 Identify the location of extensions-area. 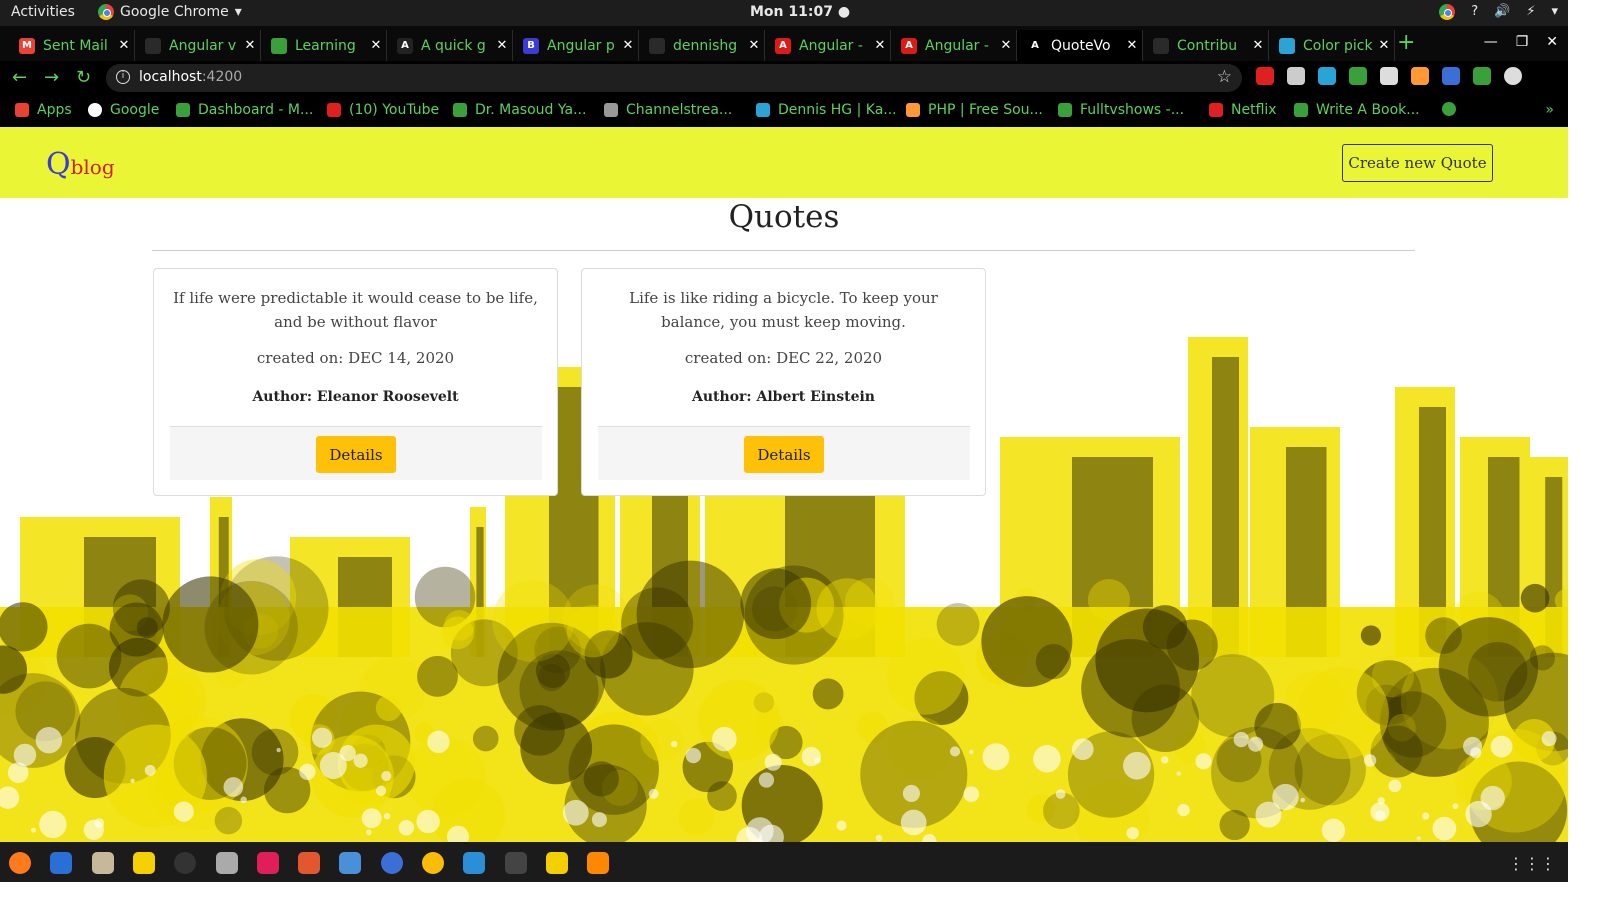
(1389, 76).